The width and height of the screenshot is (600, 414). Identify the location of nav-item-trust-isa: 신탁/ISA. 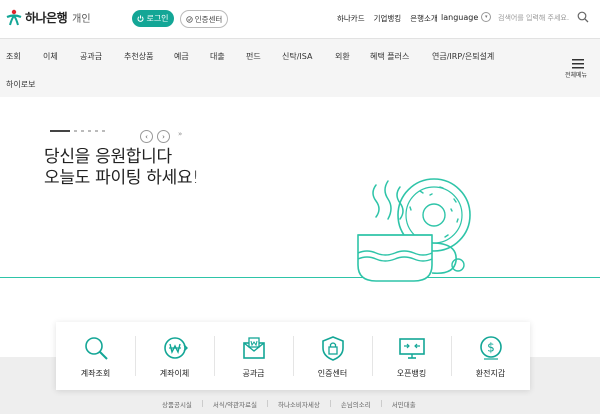
(297, 56).